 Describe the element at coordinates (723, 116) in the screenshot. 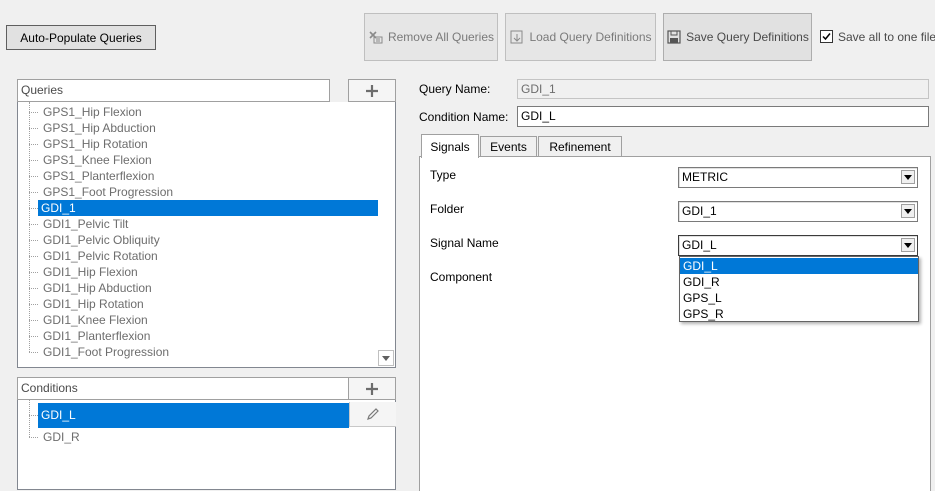

I see `condition-name-field: GDI_L` at that location.